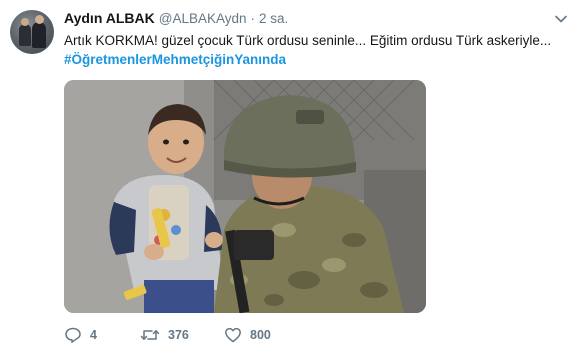 The height and width of the screenshot is (359, 580). What do you see at coordinates (178, 335) in the screenshot?
I see `retweet-count: 376` at bounding box center [178, 335].